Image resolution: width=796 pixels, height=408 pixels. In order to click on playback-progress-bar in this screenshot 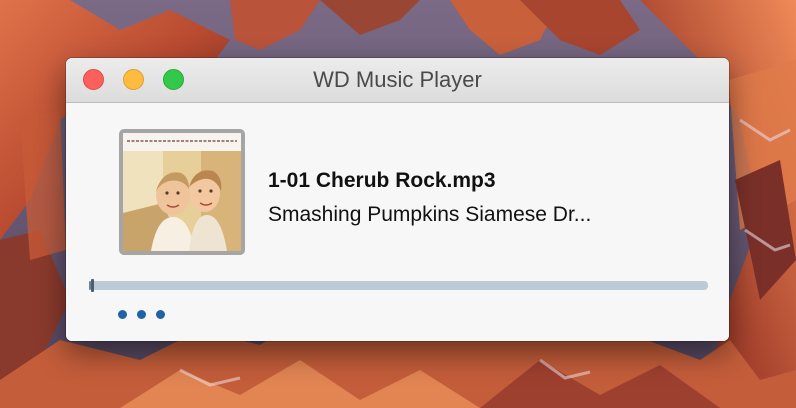, I will do `click(398, 285)`.